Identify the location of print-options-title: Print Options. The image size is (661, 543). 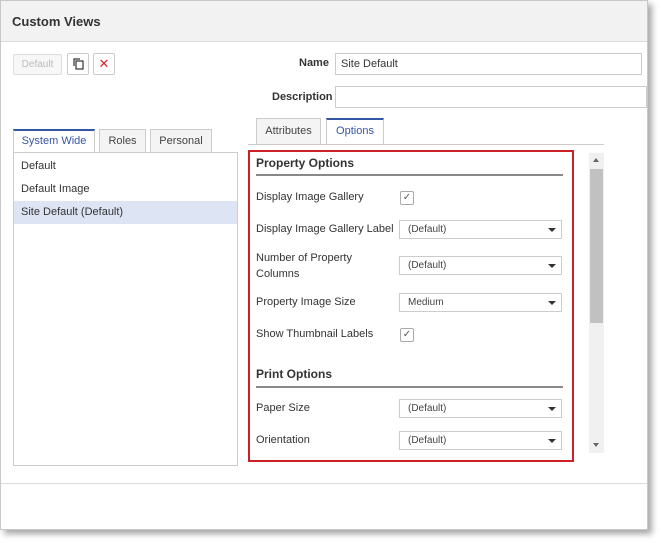
(294, 374).